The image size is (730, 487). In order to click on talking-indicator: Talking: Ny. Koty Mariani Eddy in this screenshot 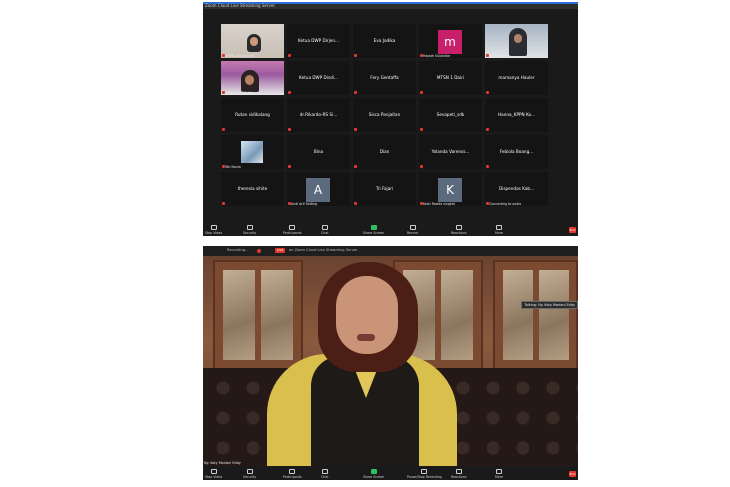, I will do `click(549, 305)`.